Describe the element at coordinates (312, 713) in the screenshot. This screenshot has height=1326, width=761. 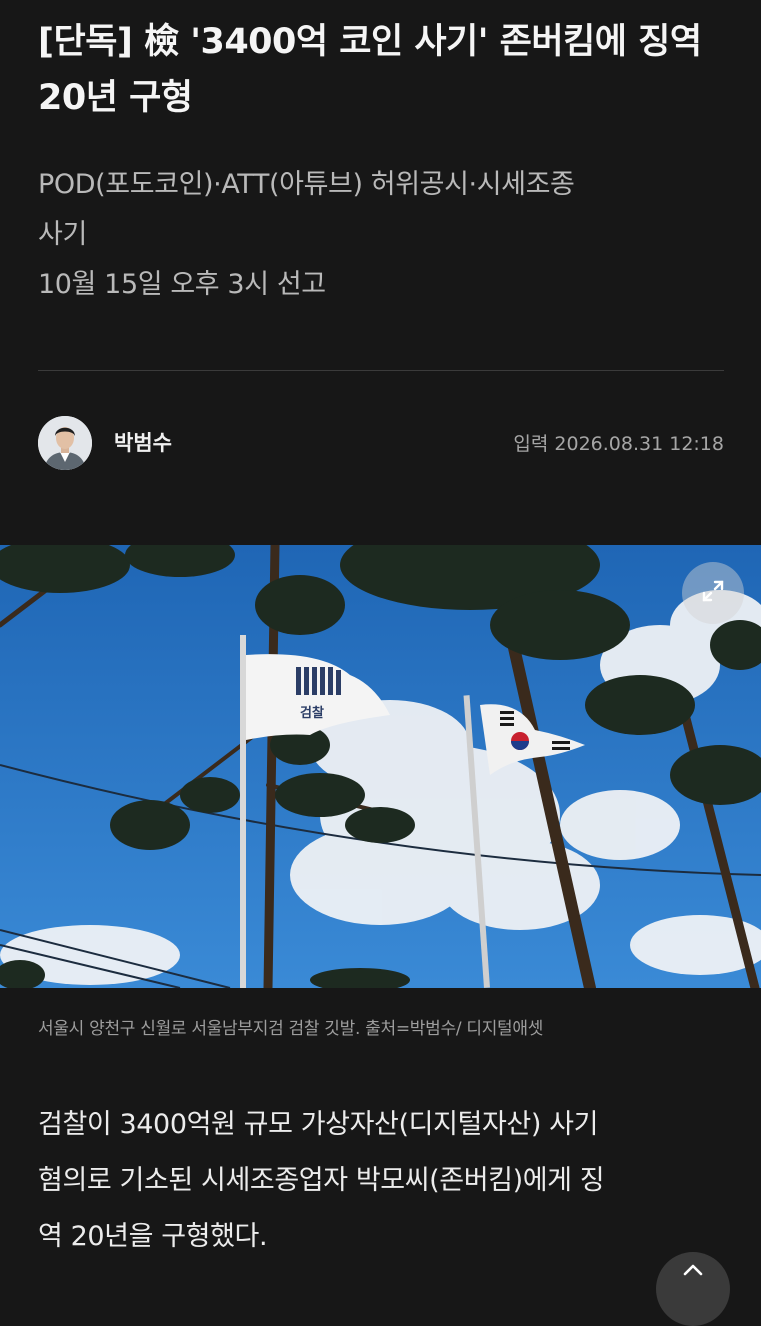
I see `flag-text: 검찰` at that location.